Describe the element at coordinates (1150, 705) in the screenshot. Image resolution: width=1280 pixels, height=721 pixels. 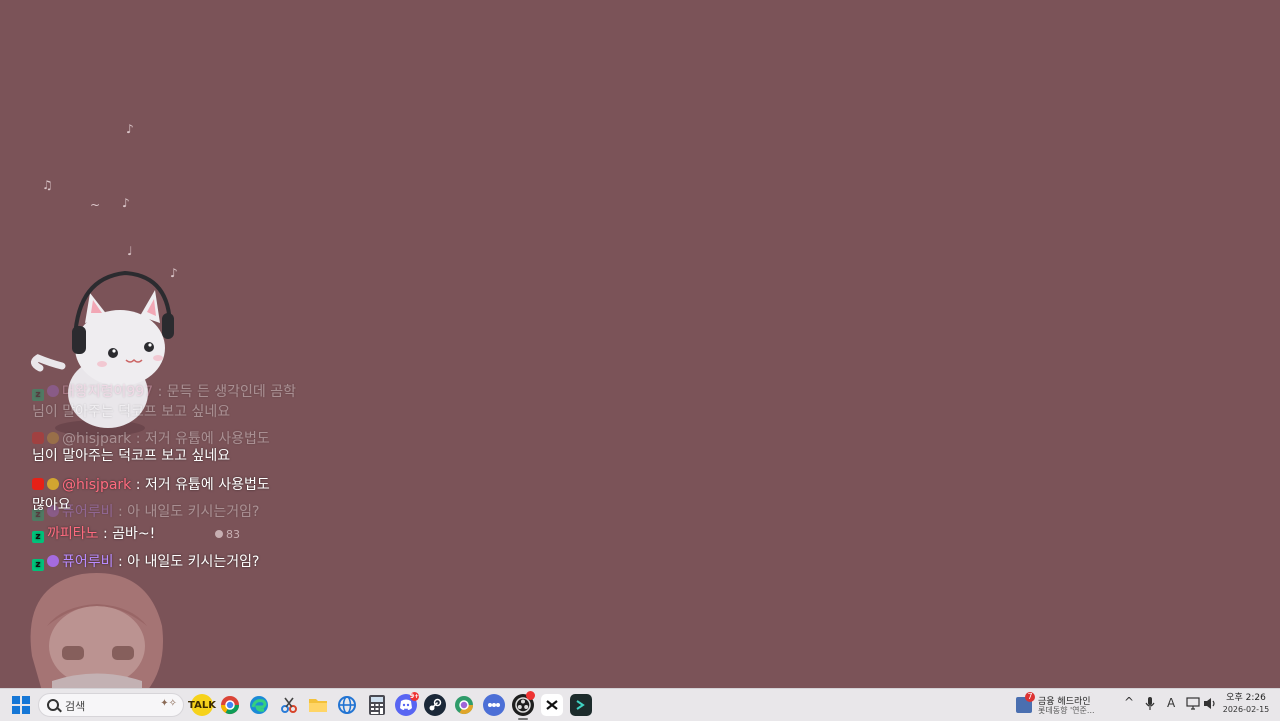
I see `microphone-icon` at that location.